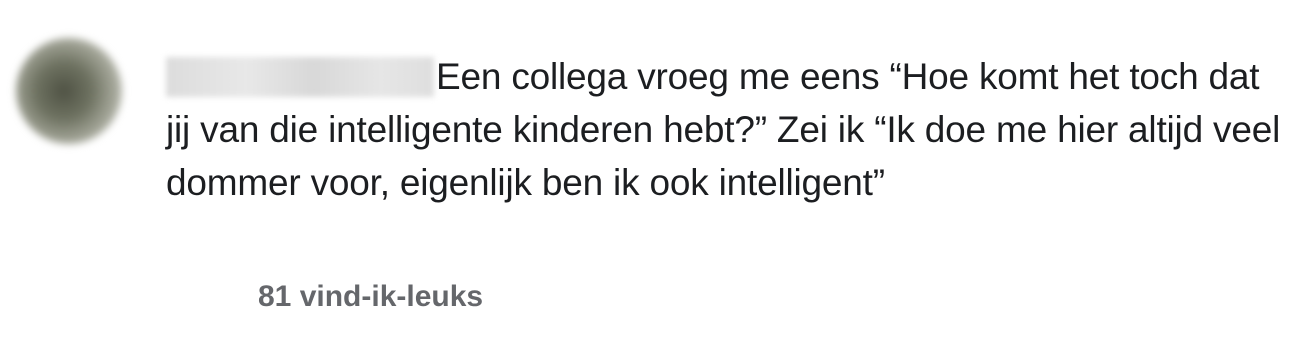 The image size is (1292, 340). I want to click on avatar, so click(69, 91).